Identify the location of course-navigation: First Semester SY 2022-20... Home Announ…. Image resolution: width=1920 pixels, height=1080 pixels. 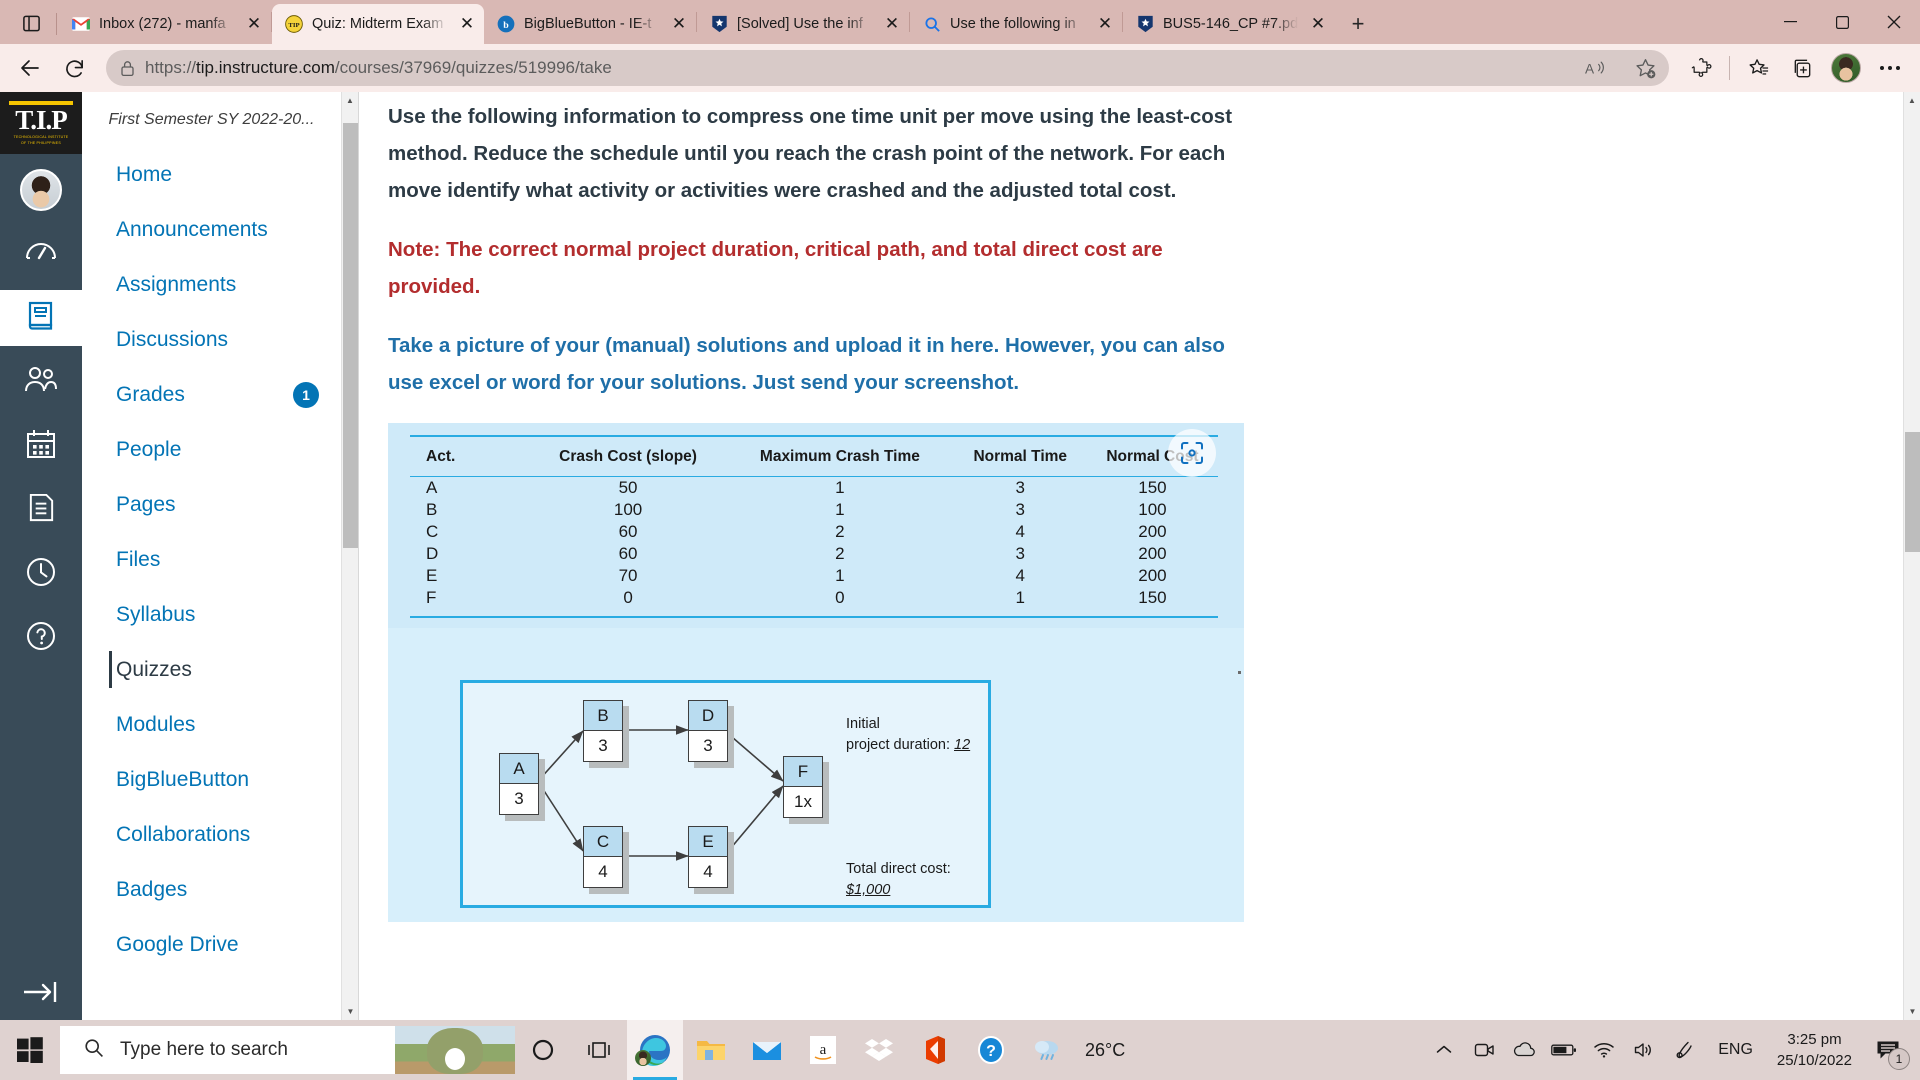
(220, 556).